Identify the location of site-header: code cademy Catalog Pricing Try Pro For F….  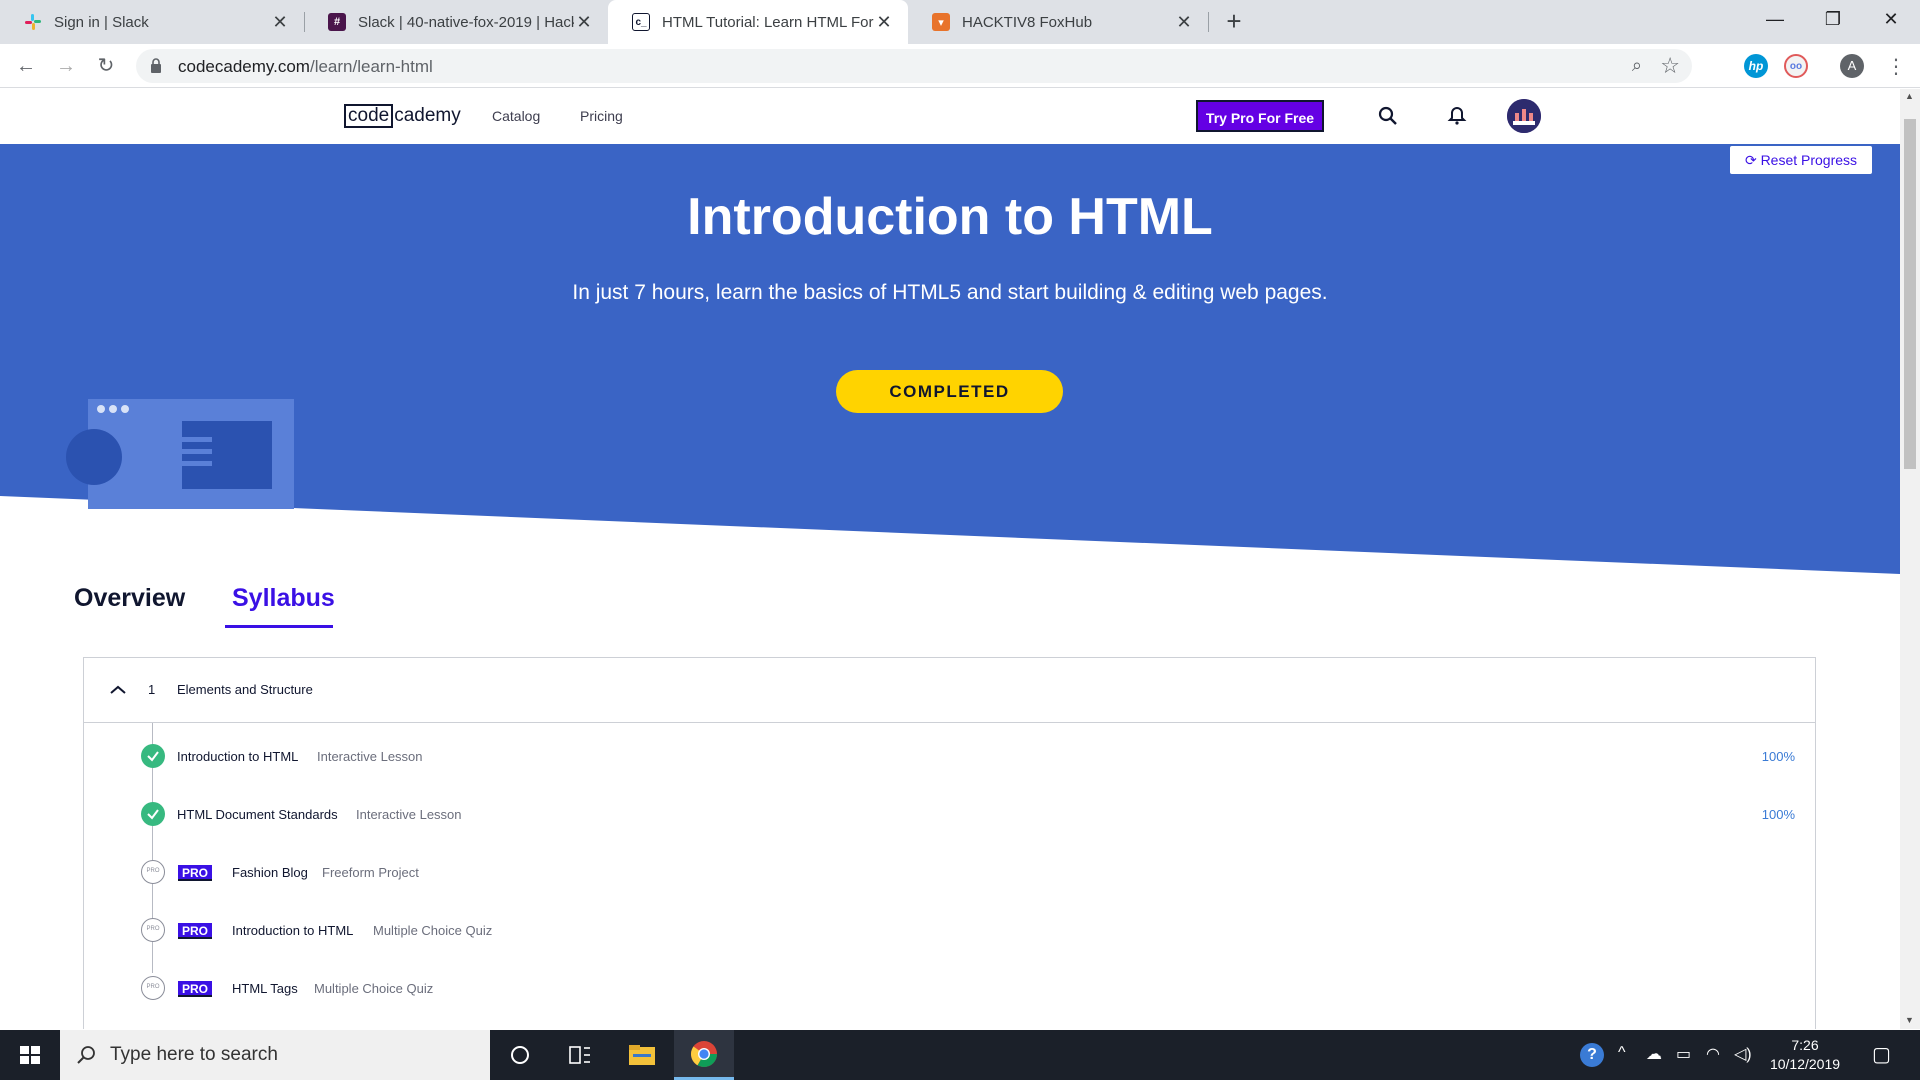
(950, 116).